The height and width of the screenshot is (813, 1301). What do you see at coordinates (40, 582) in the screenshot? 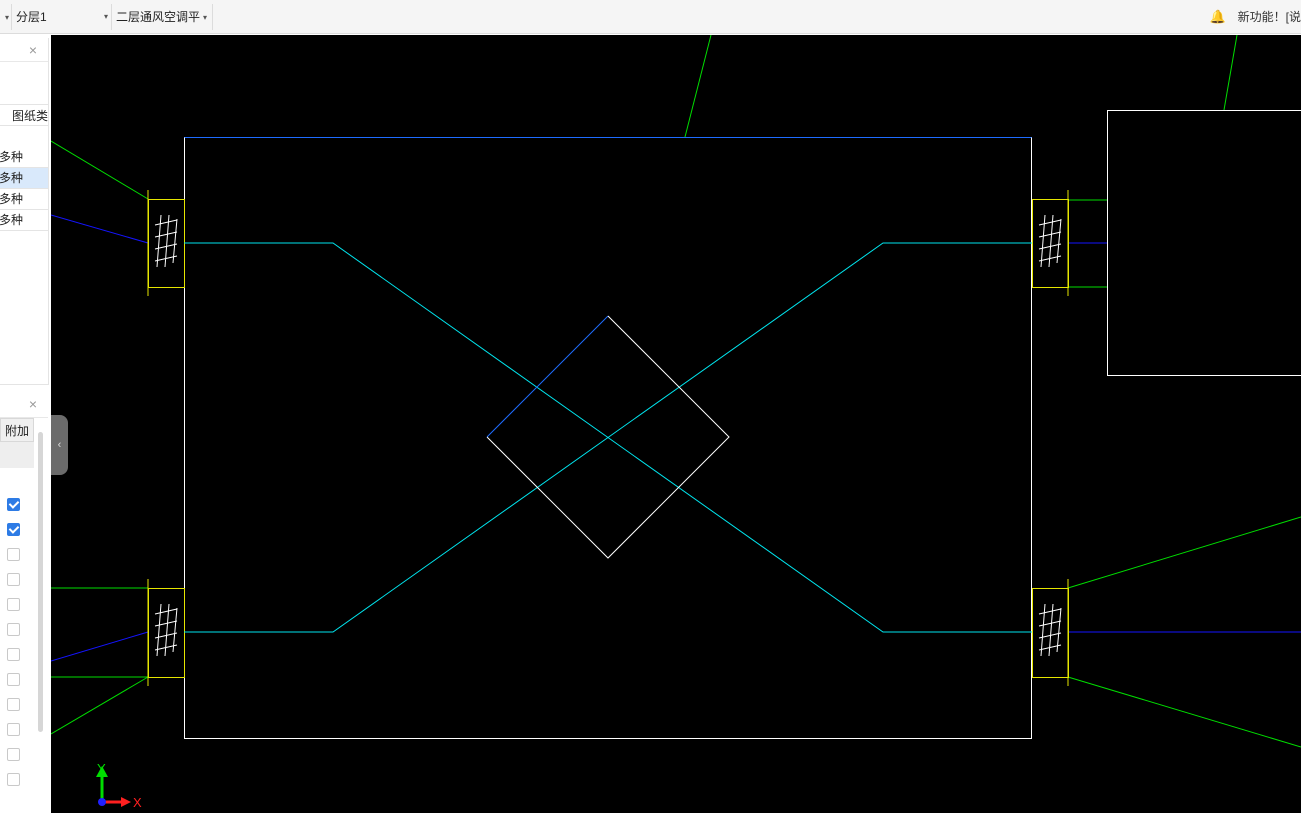
I see `scrollbar` at bounding box center [40, 582].